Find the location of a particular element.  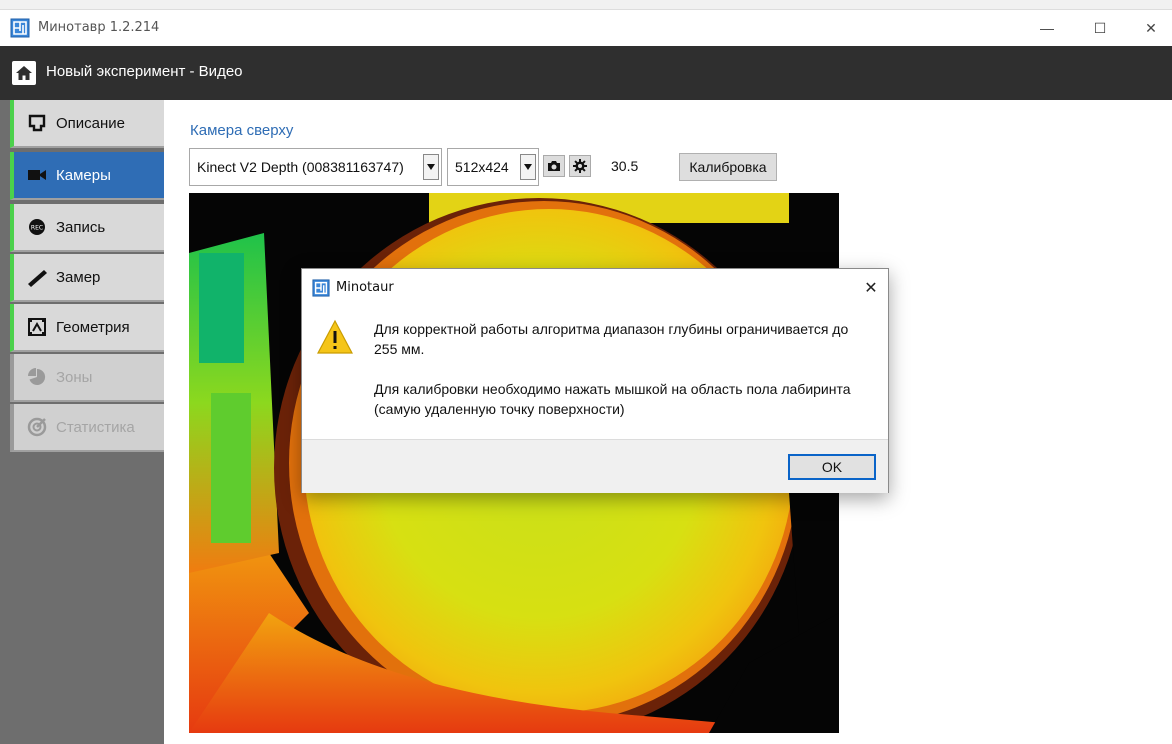

ok-button: OK is located at coordinates (832, 467).